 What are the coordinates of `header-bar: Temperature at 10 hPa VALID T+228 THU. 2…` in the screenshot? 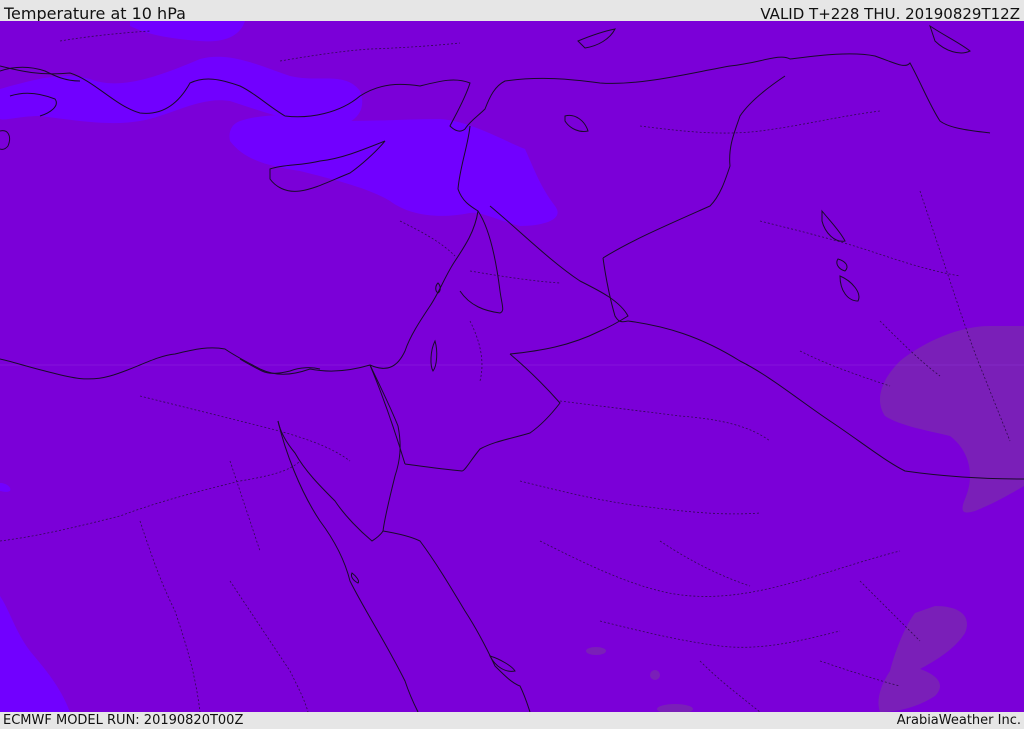 It's located at (512, 11).